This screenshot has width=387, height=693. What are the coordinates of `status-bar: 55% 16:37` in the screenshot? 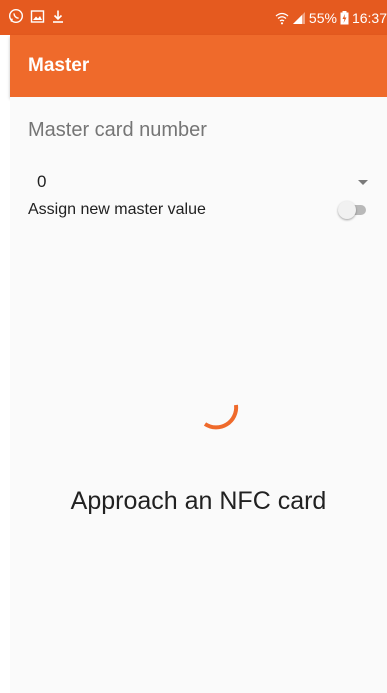 It's located at (193, 17).